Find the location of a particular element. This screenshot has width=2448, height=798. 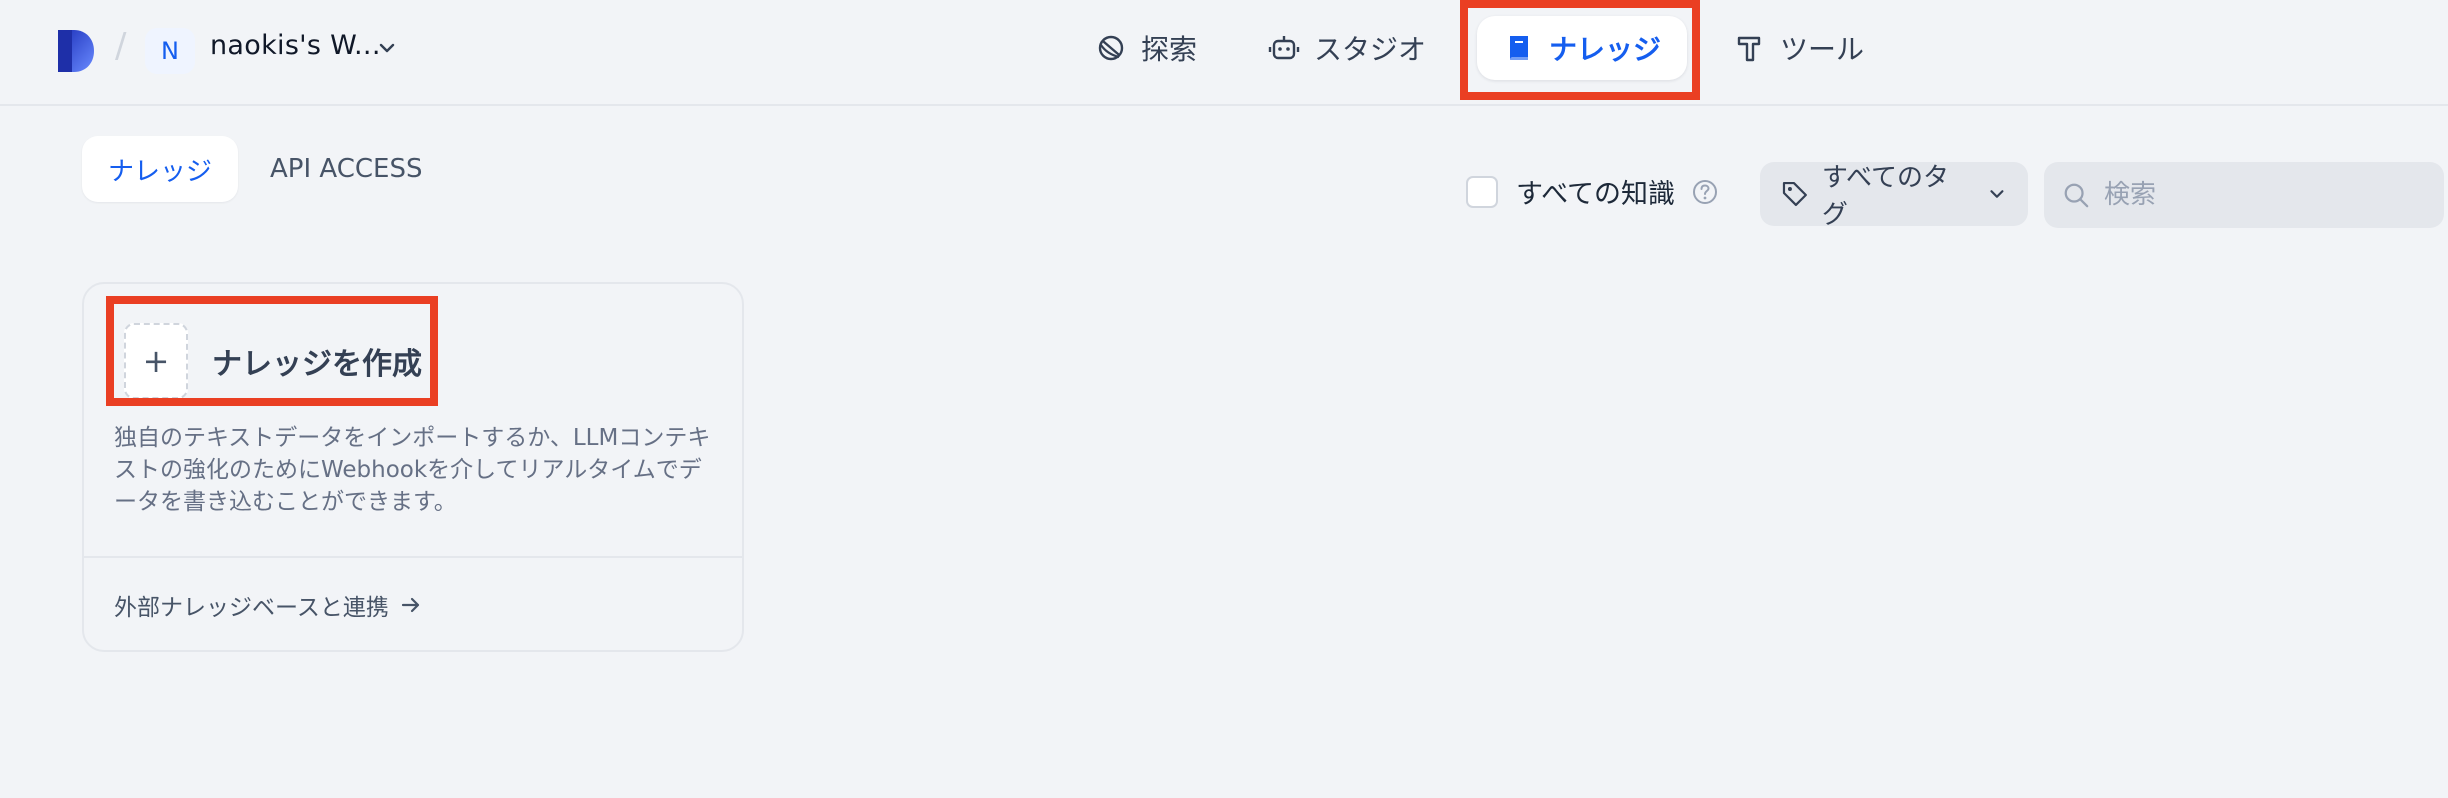

external-knowledge-link: 外部ナレッジベースと連携 is located at coordinates (268, 605).